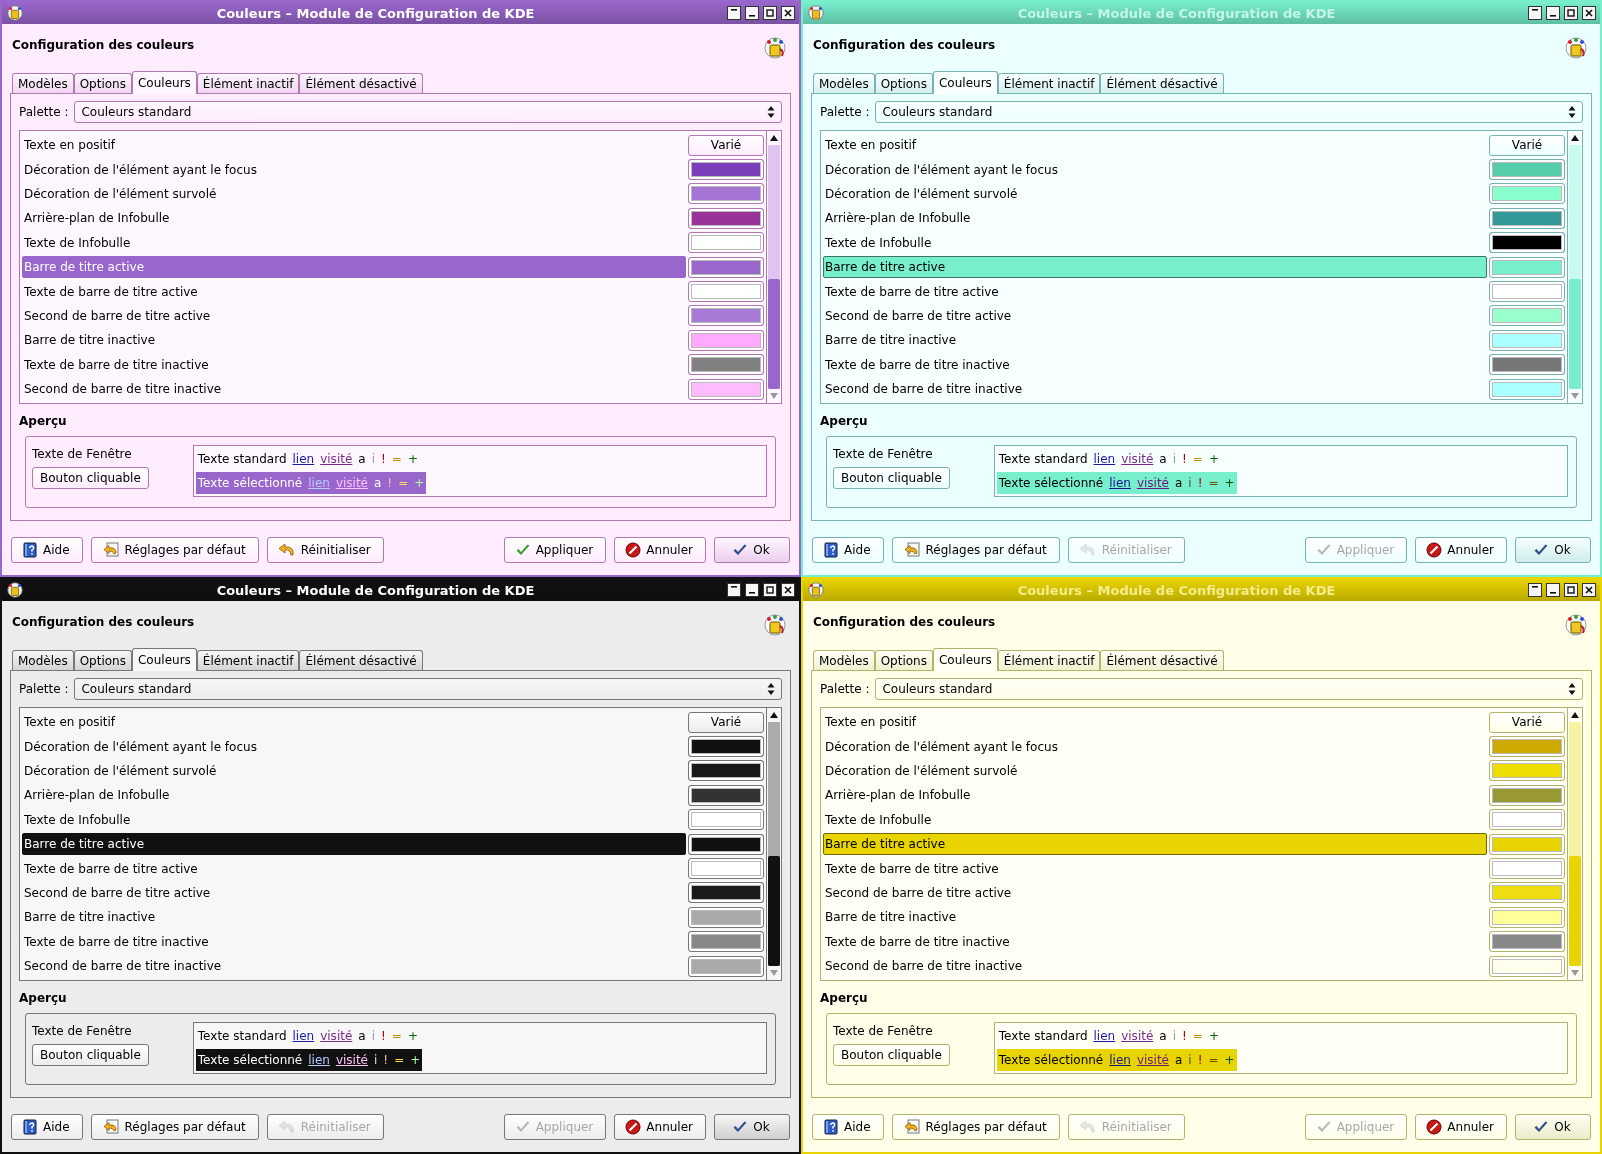 This screenshot has height=1154, width=1602. Describe the element at coordinates (788, 590) in the screenshot. I see `close-button` at that location.